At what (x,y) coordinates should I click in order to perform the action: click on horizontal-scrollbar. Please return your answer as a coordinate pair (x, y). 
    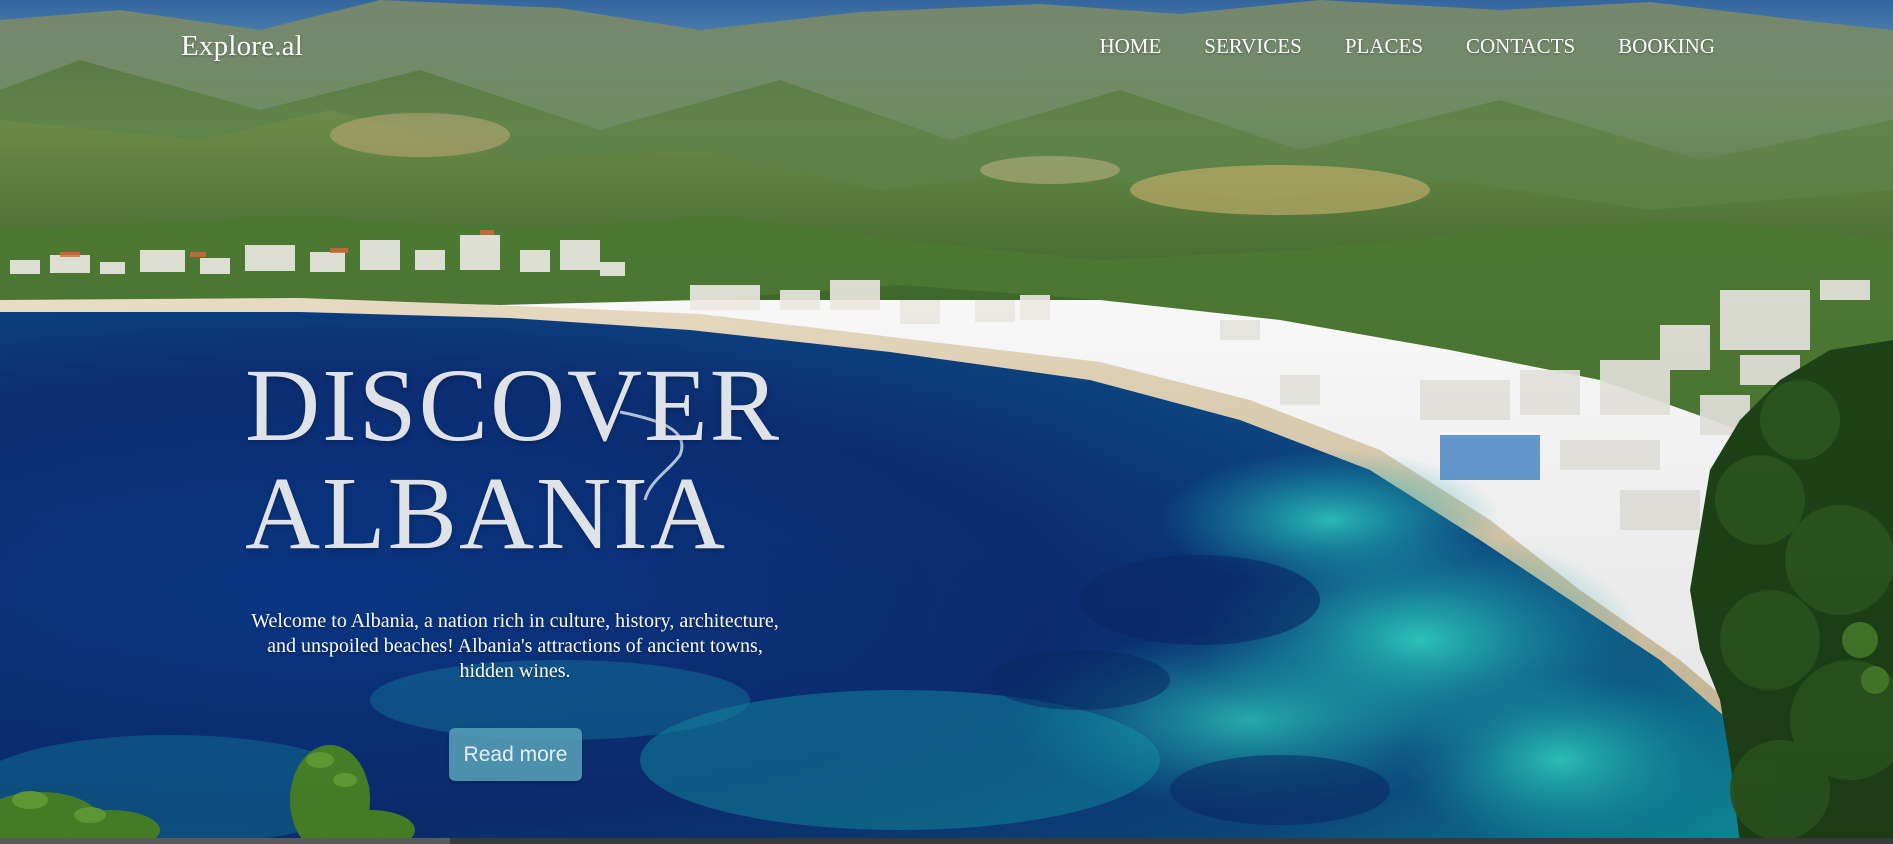
    Looking at the image, I should click on (946, 841).